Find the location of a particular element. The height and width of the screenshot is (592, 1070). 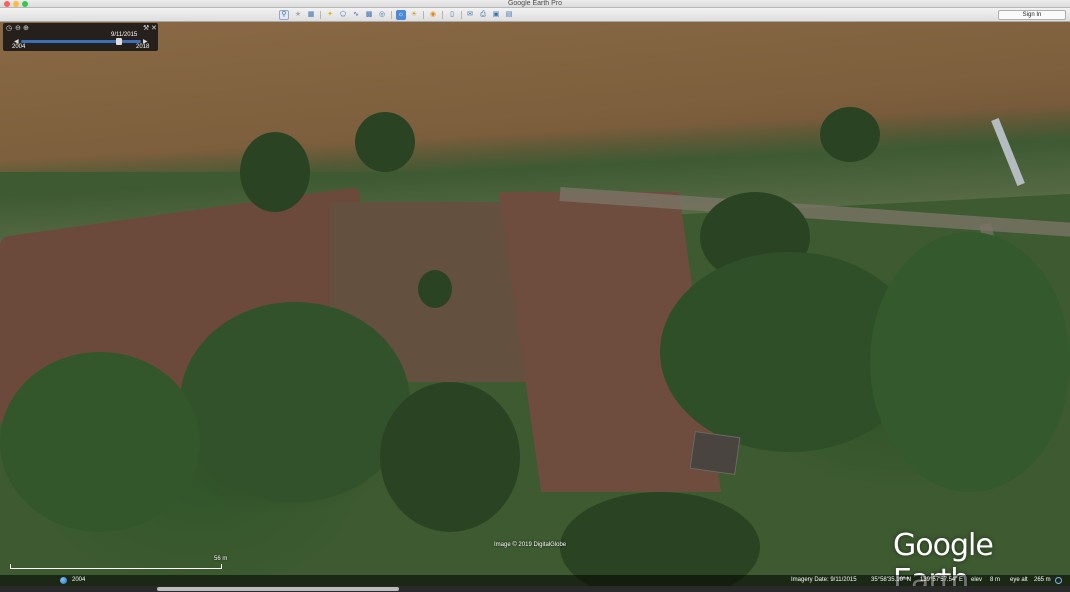

maps-icon: ▣ is located at coordinates (496, 15).